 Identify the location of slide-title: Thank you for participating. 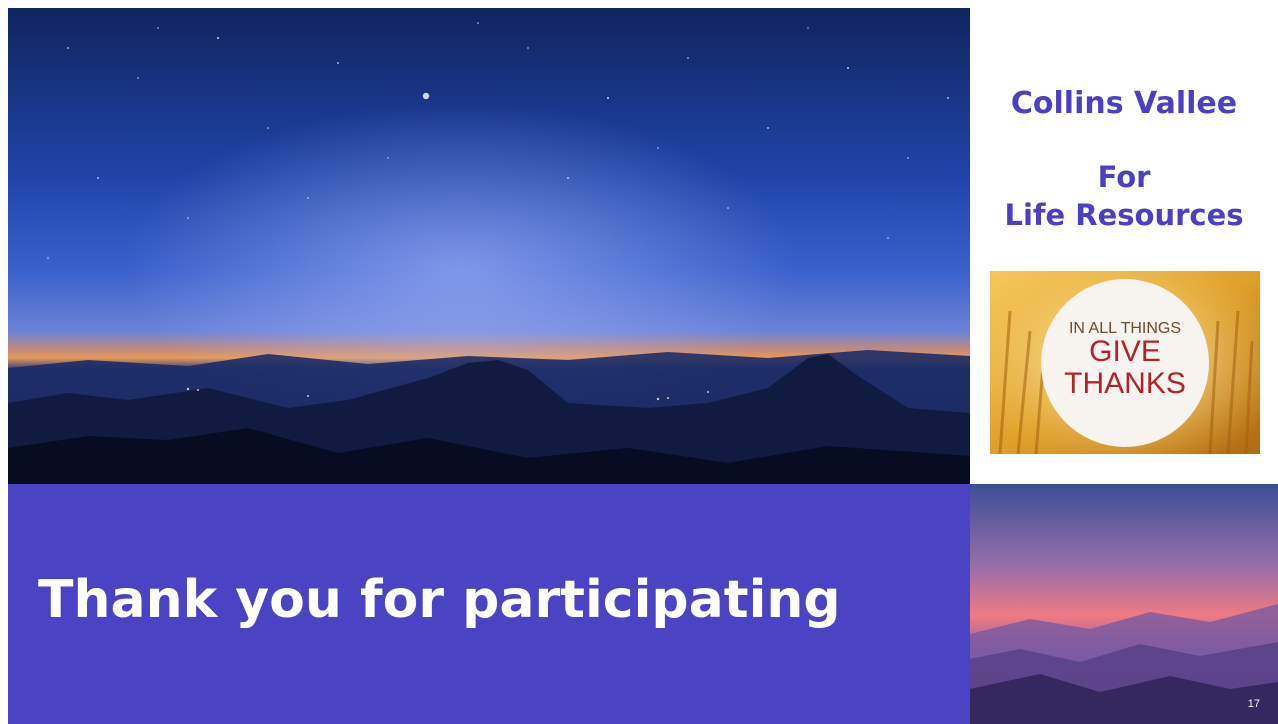
(439, 600).